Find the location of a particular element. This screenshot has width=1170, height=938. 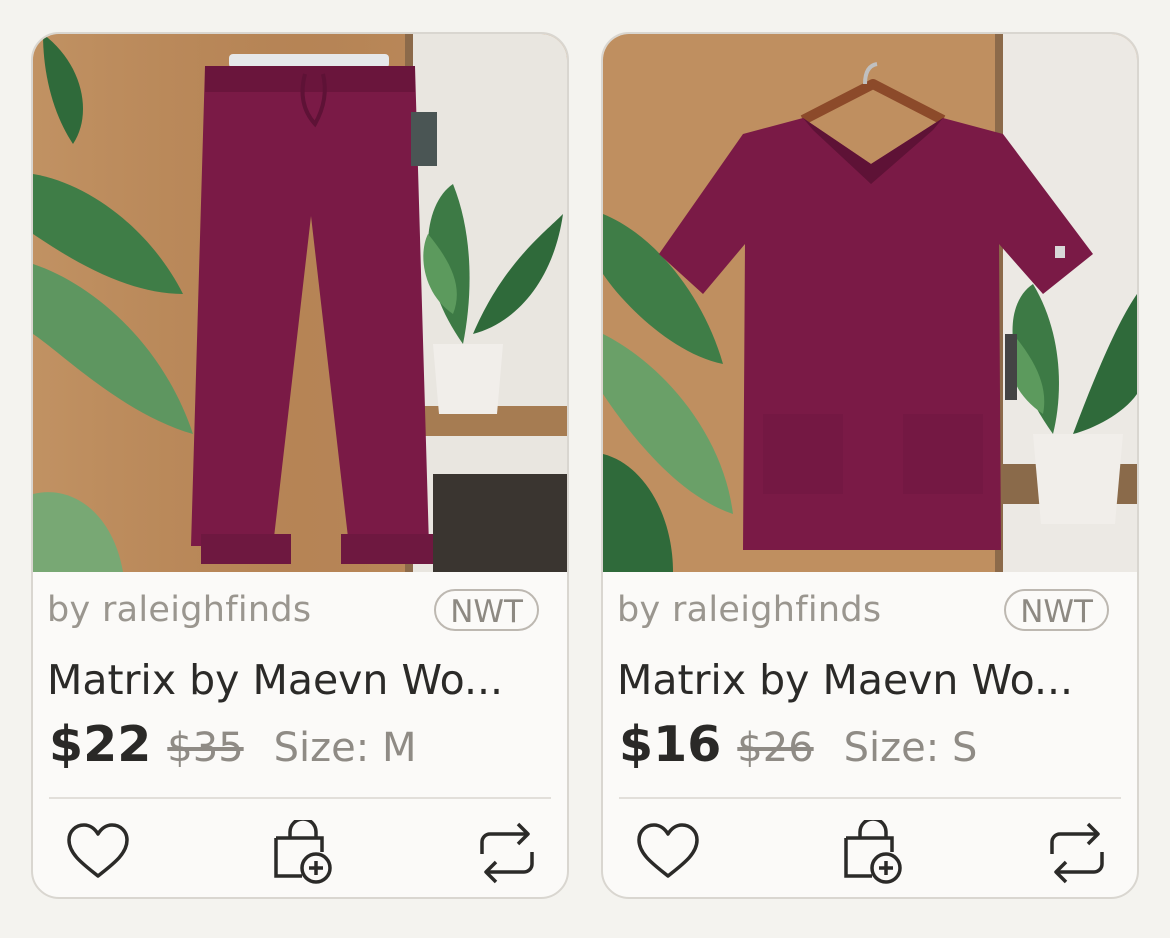

price-row: $22 $35 Size: M is located at coordinates (233, 744).